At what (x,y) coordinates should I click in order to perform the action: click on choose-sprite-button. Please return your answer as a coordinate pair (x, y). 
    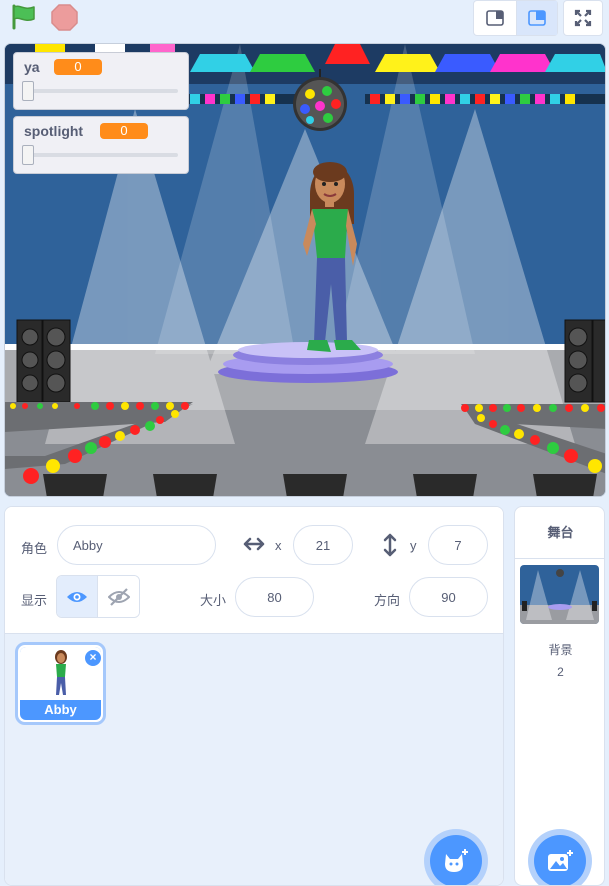
    Looking at the image, I should click on (456, 857).